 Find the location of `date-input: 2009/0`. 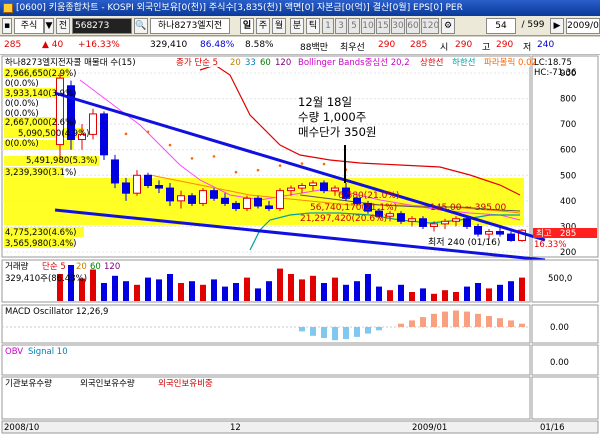

date-input: 2009/0 is located at coordinates (583, 26).